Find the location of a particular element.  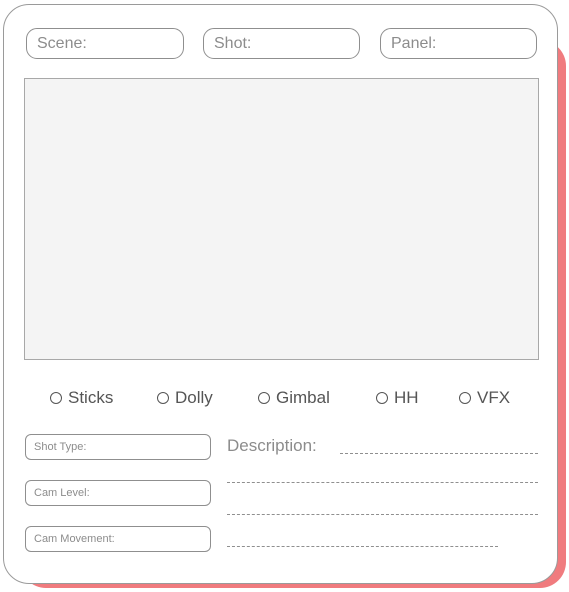

option-dolly: Dolly is located at coordinates (185, 398).